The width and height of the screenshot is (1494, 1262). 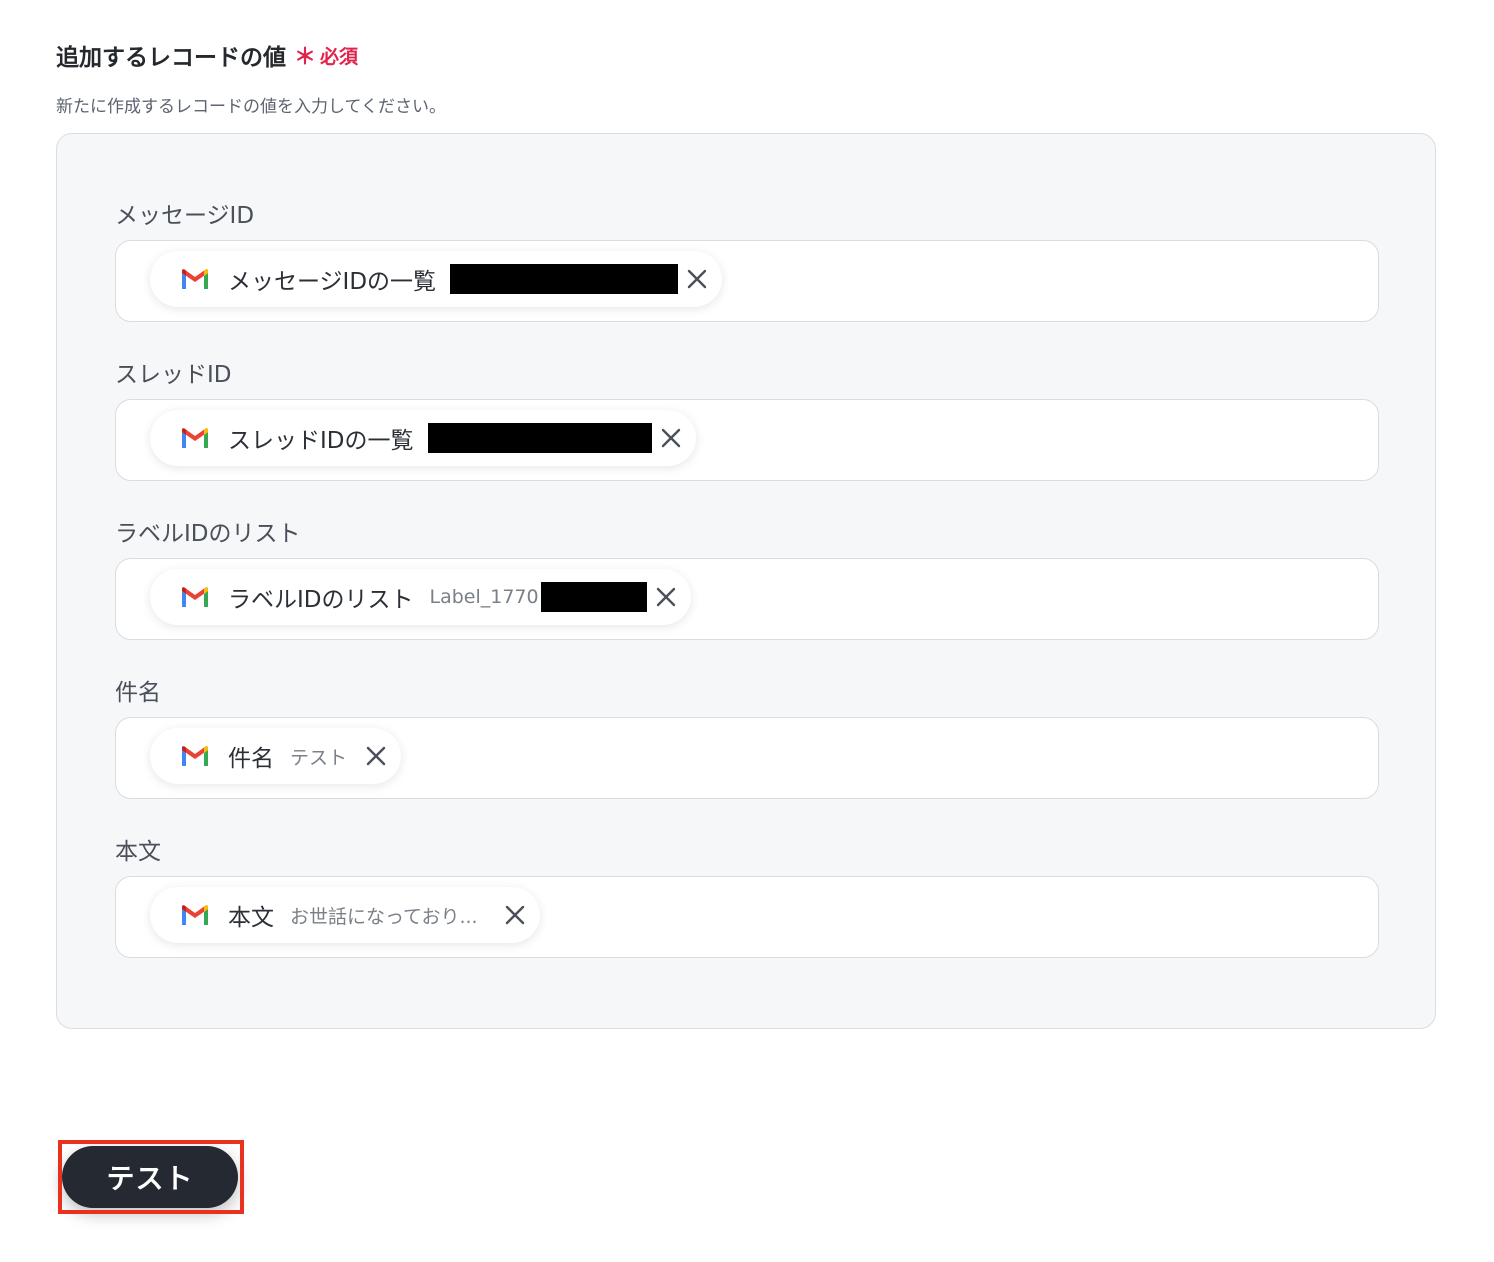 What do you see at coordinates (138, 852) in the screenshot?
I see `field-label-body: 本文` at bounding box center [138, 852].